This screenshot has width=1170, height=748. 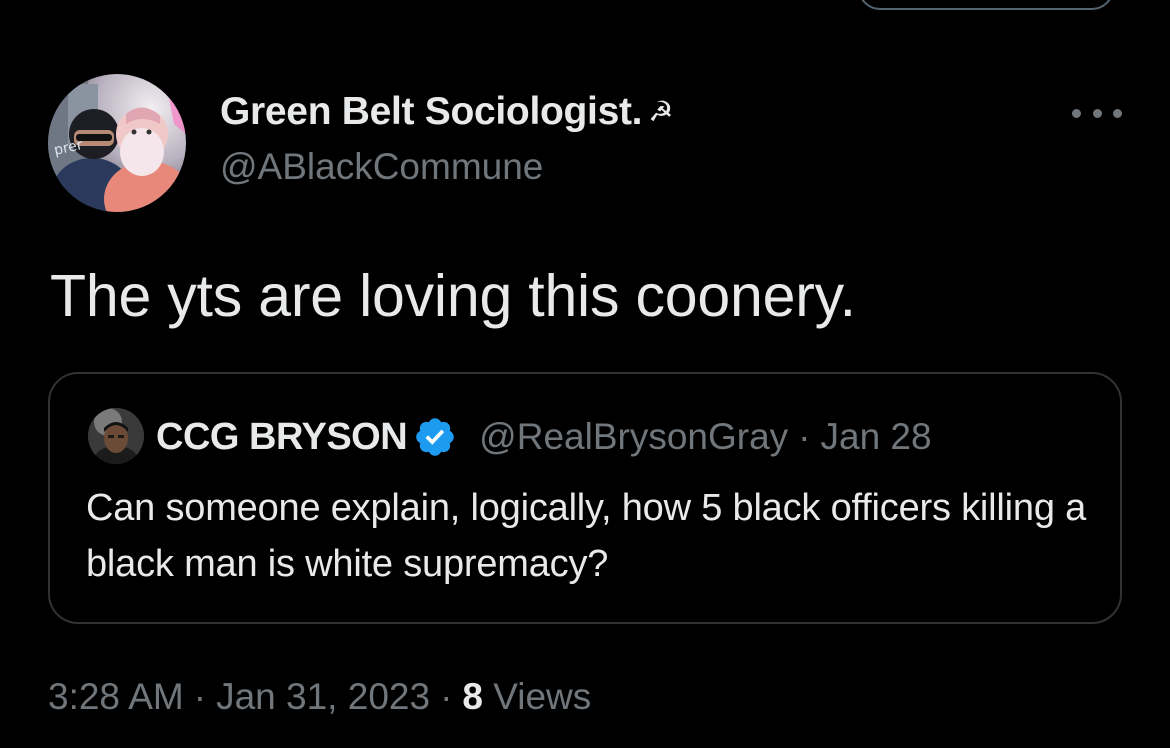 I want to click on quoted-author-name: CCG BRYSON, so click(x=282, y=437).